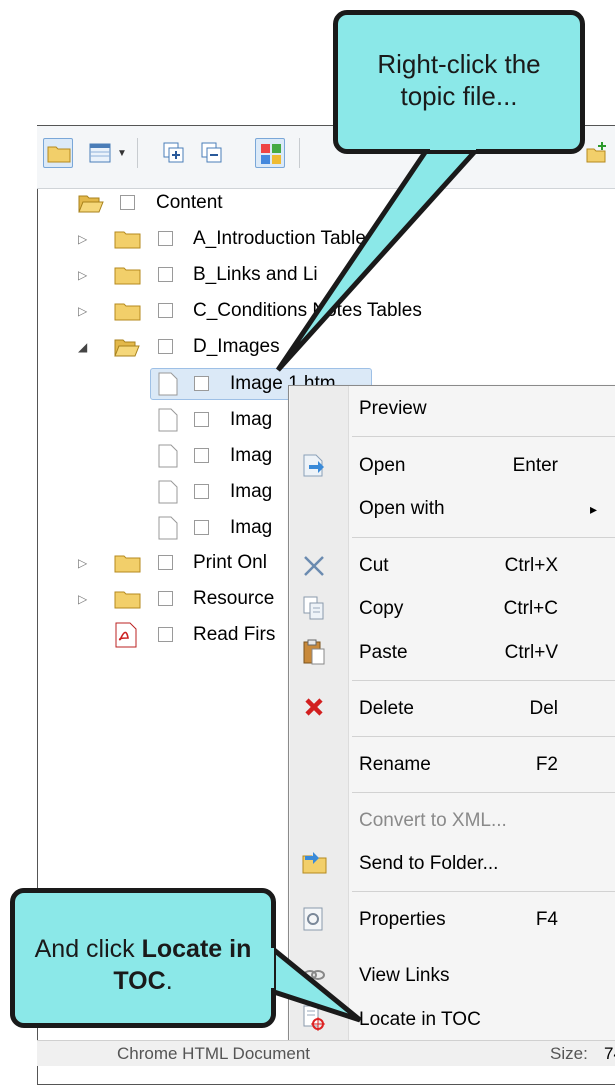 This screenshot has width=615, height=1085. I want to click on bottom-callout: And click Locate in TOC., so click(143, 958).